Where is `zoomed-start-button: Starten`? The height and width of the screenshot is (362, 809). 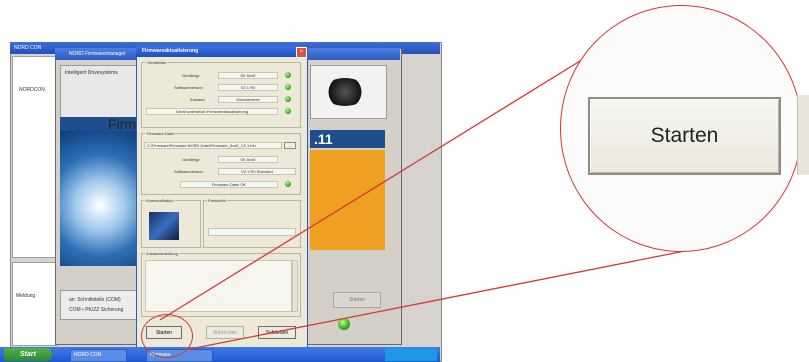 zoomed-start-button: Starten is located at coordinates (684, 136).